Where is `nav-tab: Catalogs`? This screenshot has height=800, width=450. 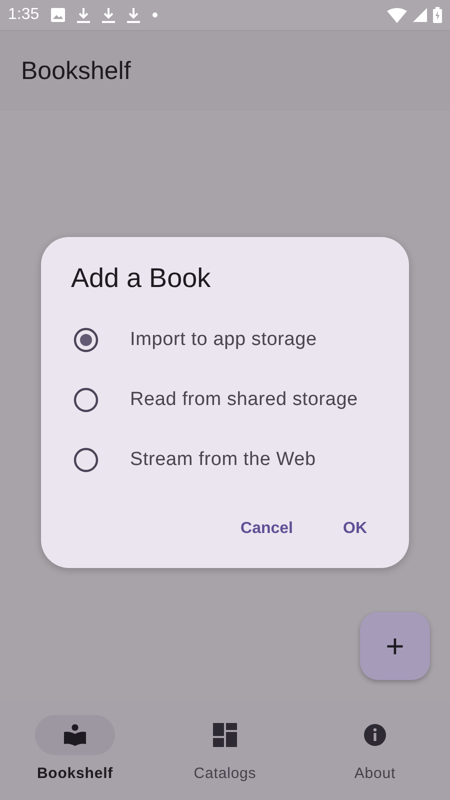
nav-tab: Catalogs is located at coordinates (225, 773).